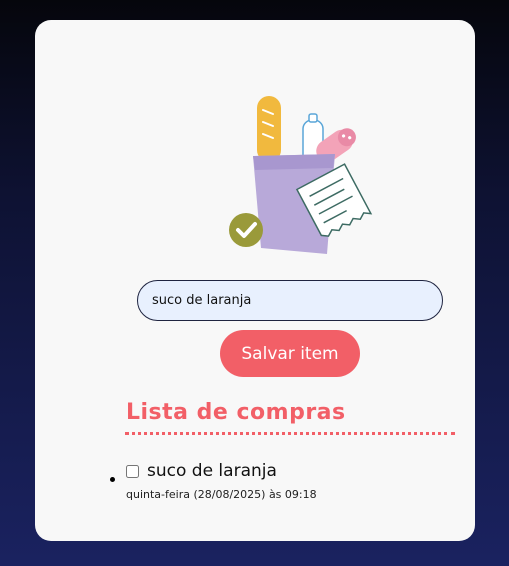 This screenshot has width=509, height=566. Describe the element at coordinates (212, 471) in the screenshot. I see `item-name: suco de laranja` at that location.